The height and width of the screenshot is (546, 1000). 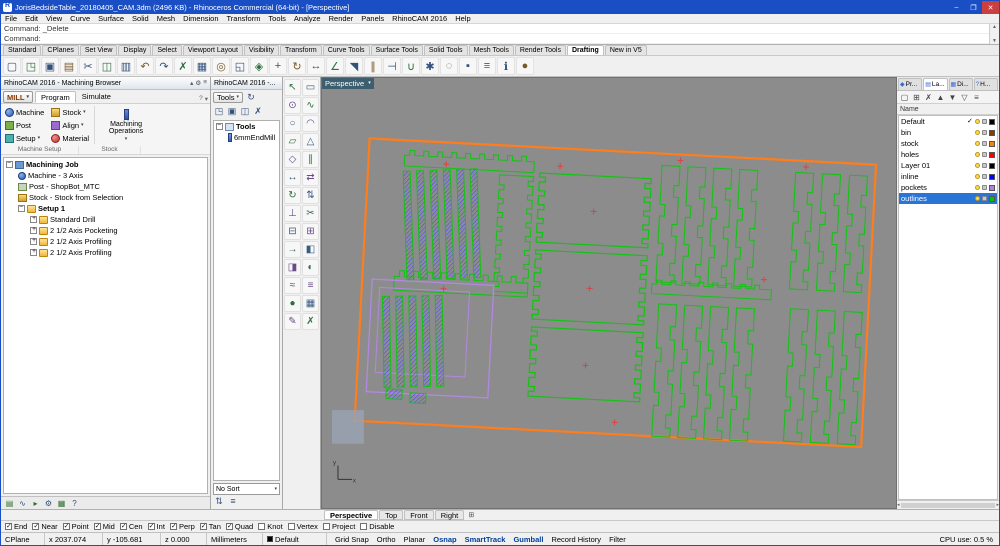 I want to click on tree-item-setup: Setup 1, so click(x=105, y=208).